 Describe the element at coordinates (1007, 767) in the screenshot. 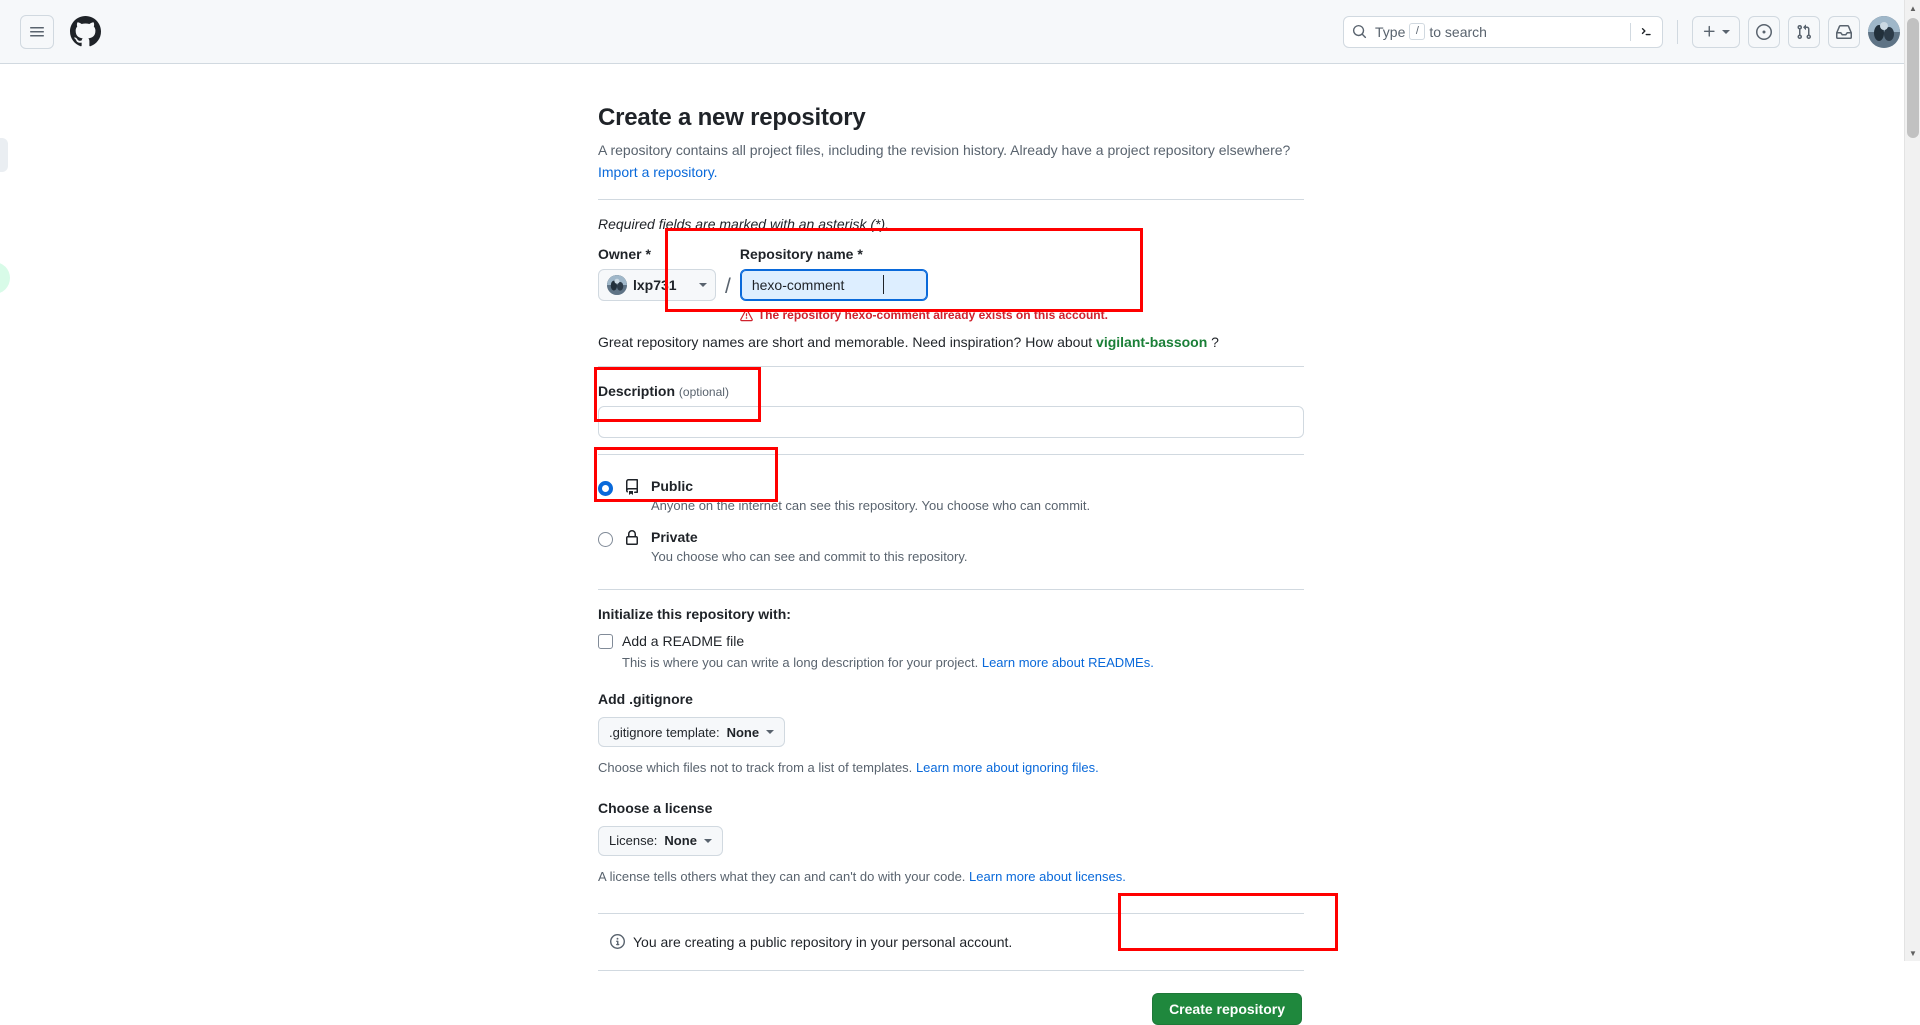

I see `gitignore-learn-more-link: Learn more about ignoring files.` at that location.